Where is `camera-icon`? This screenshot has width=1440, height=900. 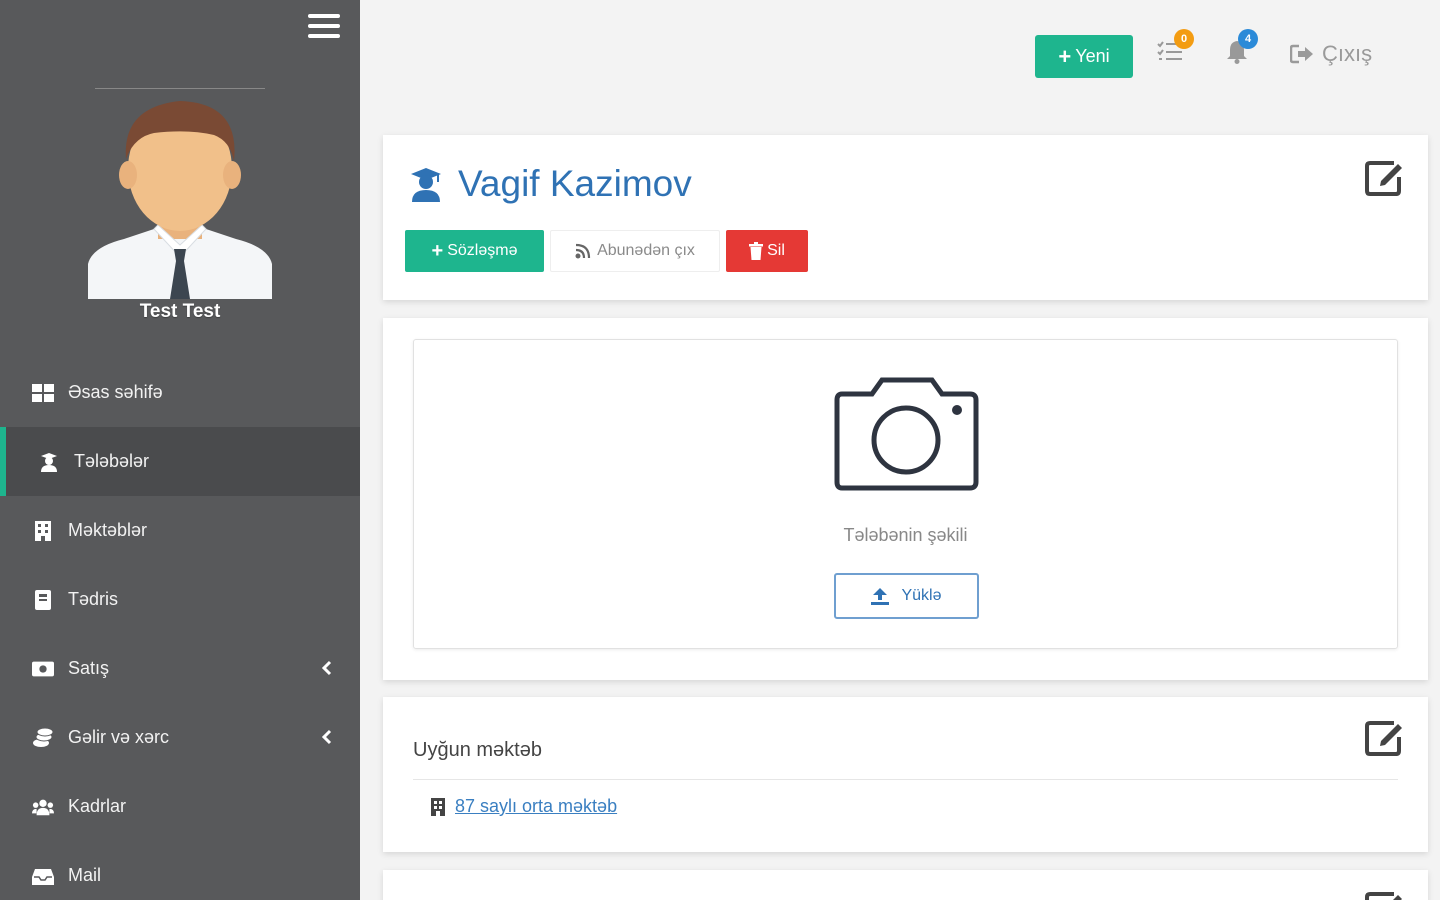
camera-icon is located at coordinates (906, 434).